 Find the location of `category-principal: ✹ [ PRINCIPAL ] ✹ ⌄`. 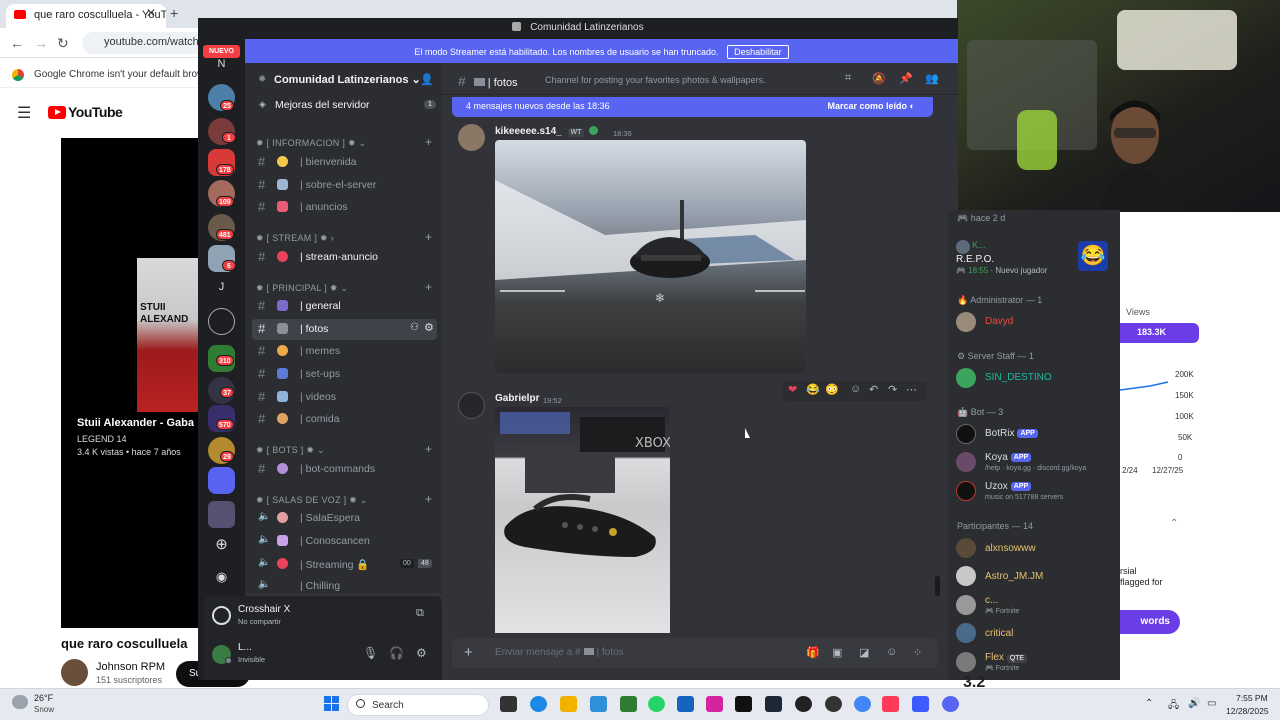

category-principal: ✹ [ PRINCIPAL ] ✹ ⌄ is located at coordinates (302, 288).